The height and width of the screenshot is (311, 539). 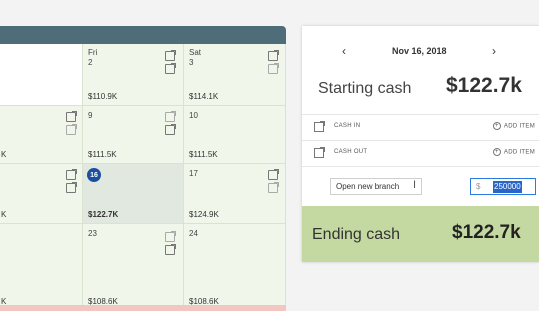 I want to click on date-navigator: ‹ Nov 16, 2018 ›, so click(x=420, y=52).